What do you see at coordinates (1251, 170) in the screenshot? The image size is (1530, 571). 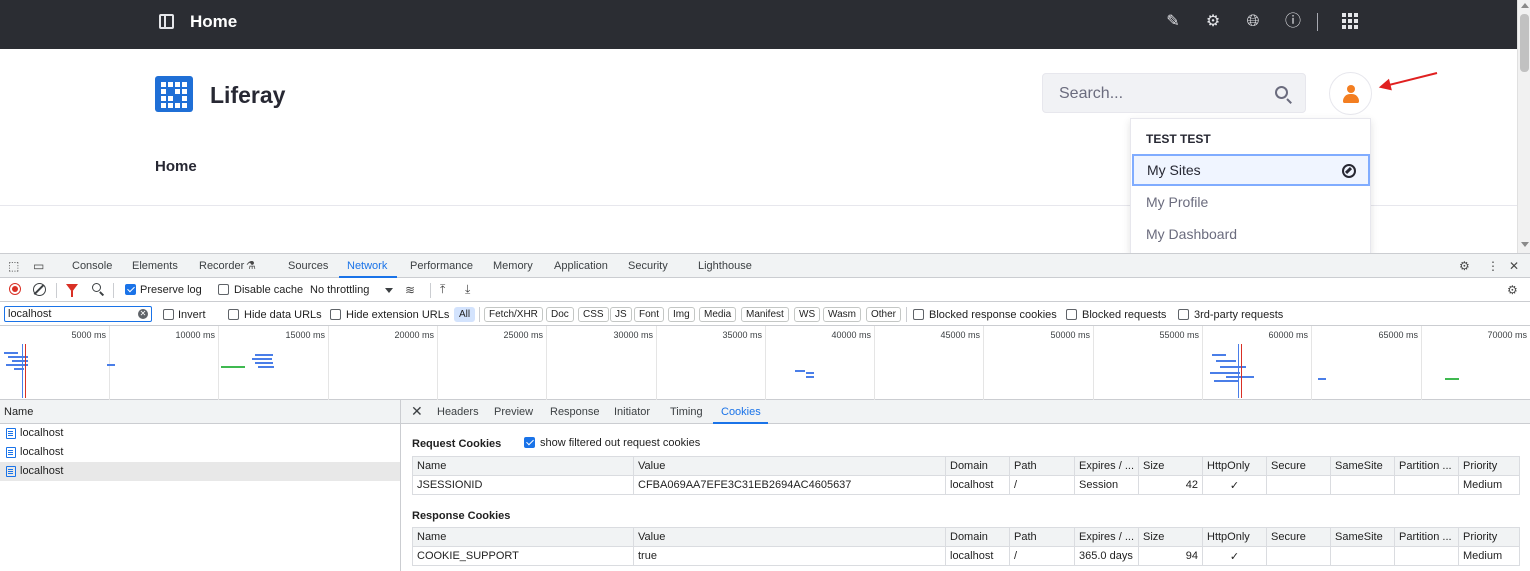 I see `menu-item-my-sites: My Sites` at bounding box center [1251, 170].